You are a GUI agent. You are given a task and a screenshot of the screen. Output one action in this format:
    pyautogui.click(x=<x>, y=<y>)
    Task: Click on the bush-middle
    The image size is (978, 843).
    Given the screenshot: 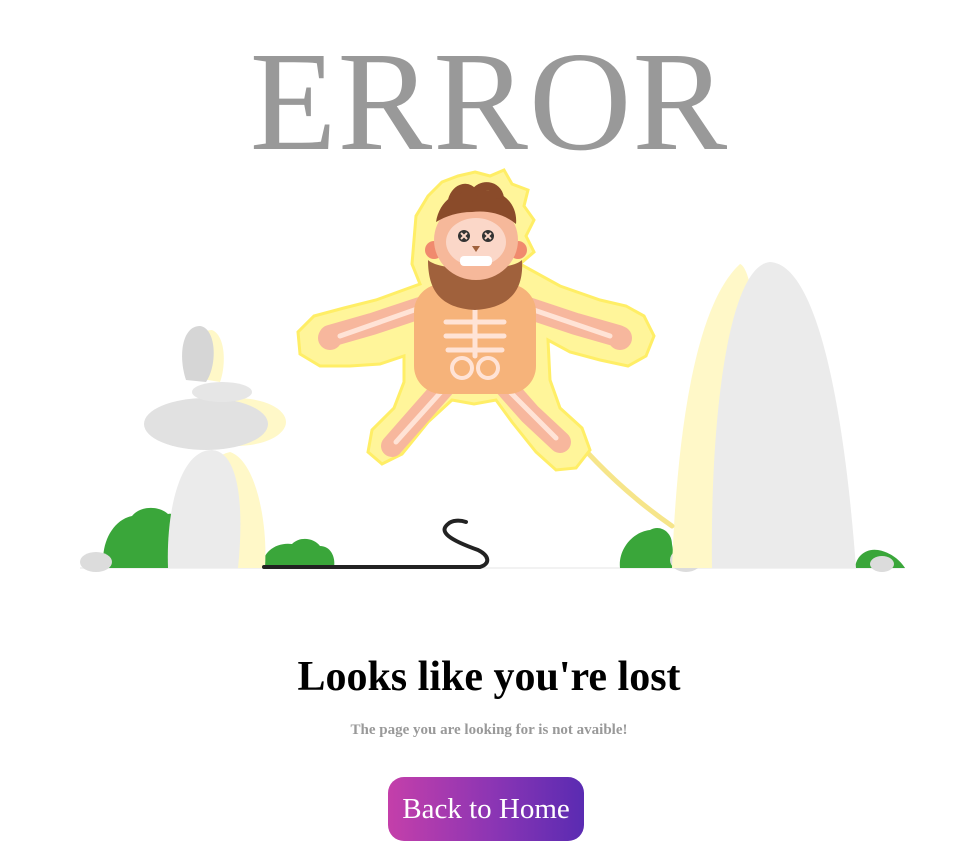 What is the action you would take?
    pyautogui.click(x=298, y=553)
    